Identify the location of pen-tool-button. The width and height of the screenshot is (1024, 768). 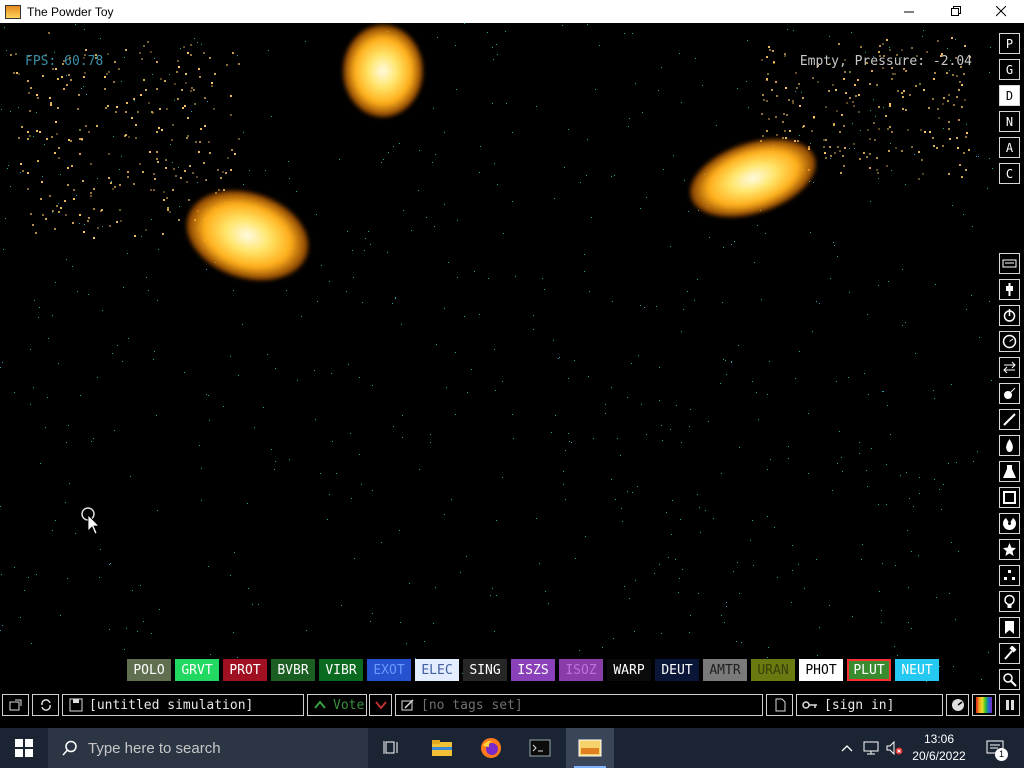
(1009, 419).